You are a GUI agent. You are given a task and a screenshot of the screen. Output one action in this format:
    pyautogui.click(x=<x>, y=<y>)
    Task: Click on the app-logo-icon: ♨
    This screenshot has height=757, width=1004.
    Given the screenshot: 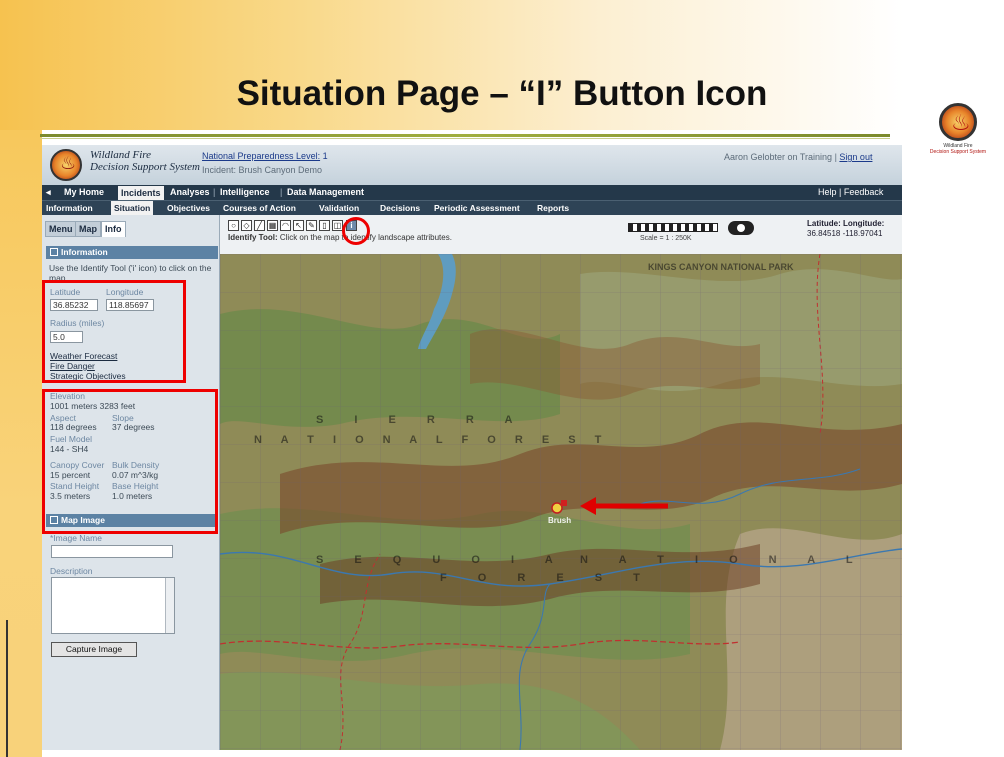 What is the action you would take?
    pyautogui.click(x=66, y=165)
    